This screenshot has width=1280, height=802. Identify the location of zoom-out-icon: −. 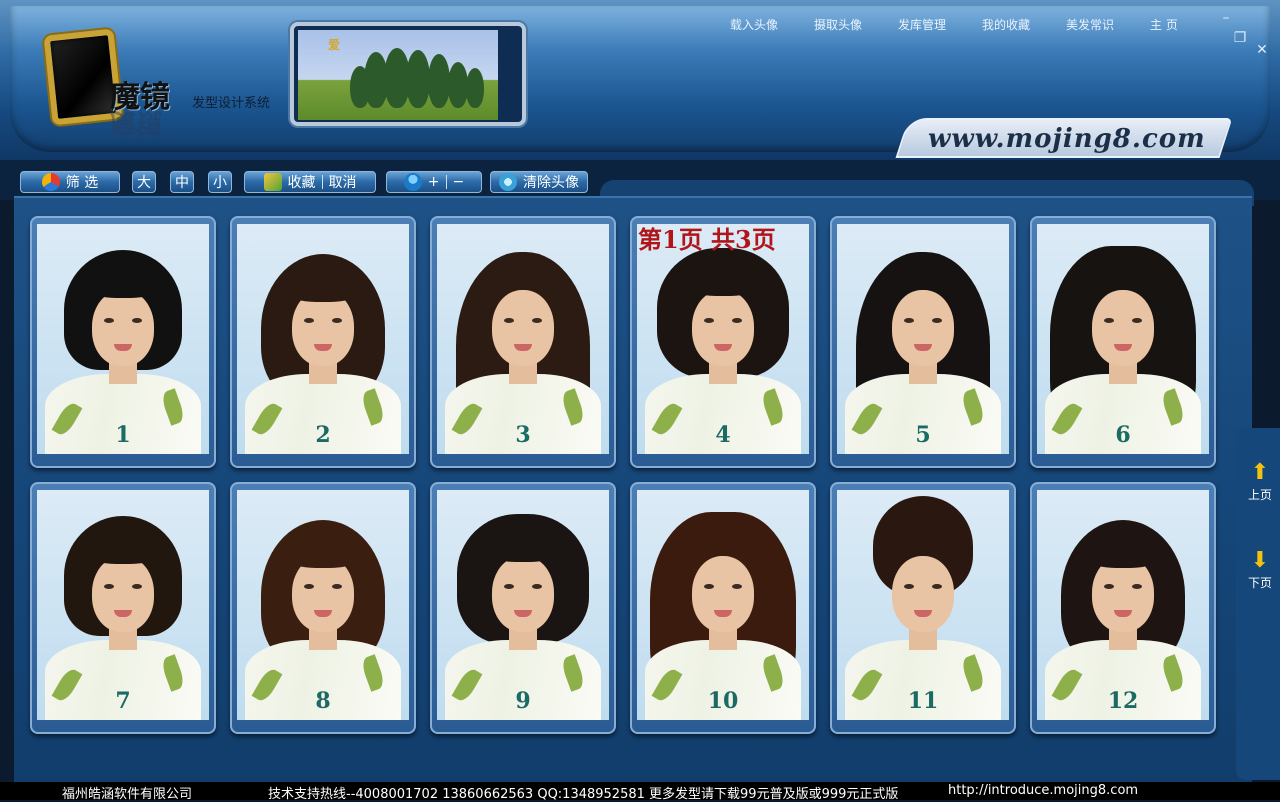
(459, 182).